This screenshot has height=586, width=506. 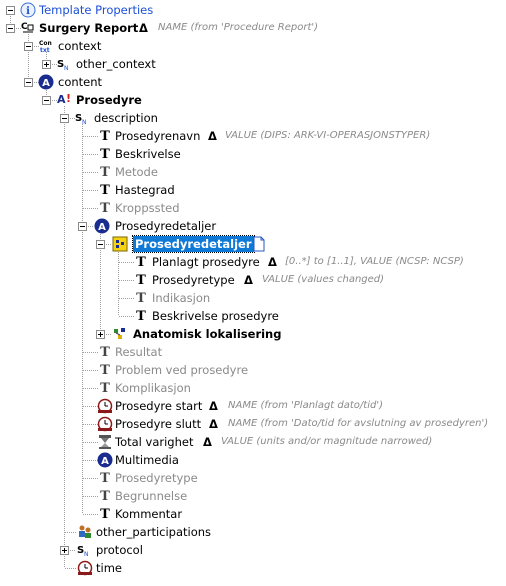 I want to click on tree-row-kommentar: T Kommentar, so click(x=110, y=514).